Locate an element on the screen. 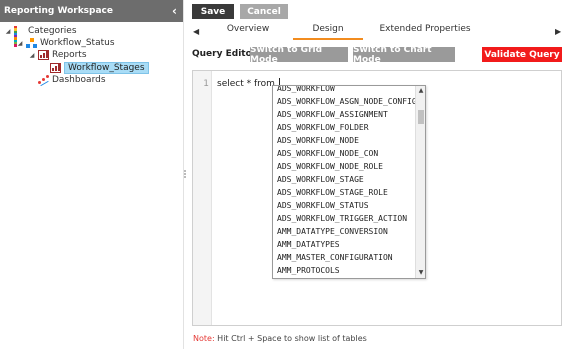 The height and width of the screenshot is (349, 564). tab-strip: ◀ Overview Design Extended Properties ▶ is located at coordinates (377, 32).